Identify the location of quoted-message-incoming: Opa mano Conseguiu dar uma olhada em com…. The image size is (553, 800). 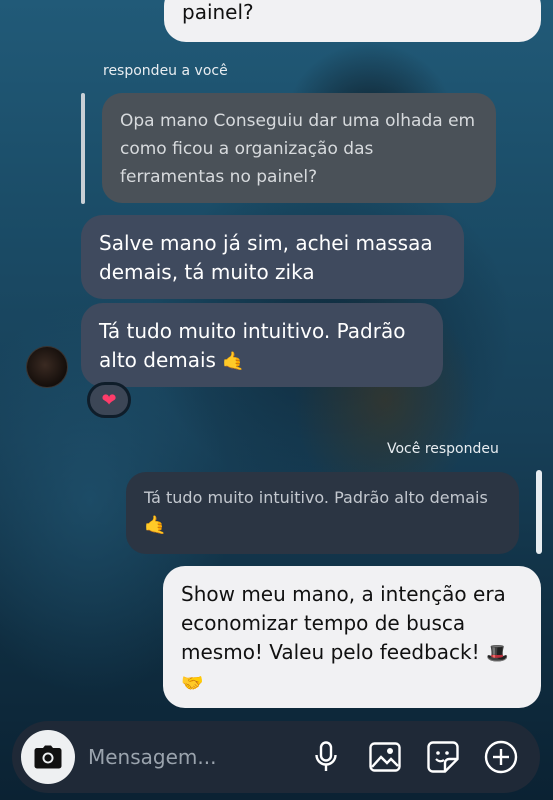
(299, 148).